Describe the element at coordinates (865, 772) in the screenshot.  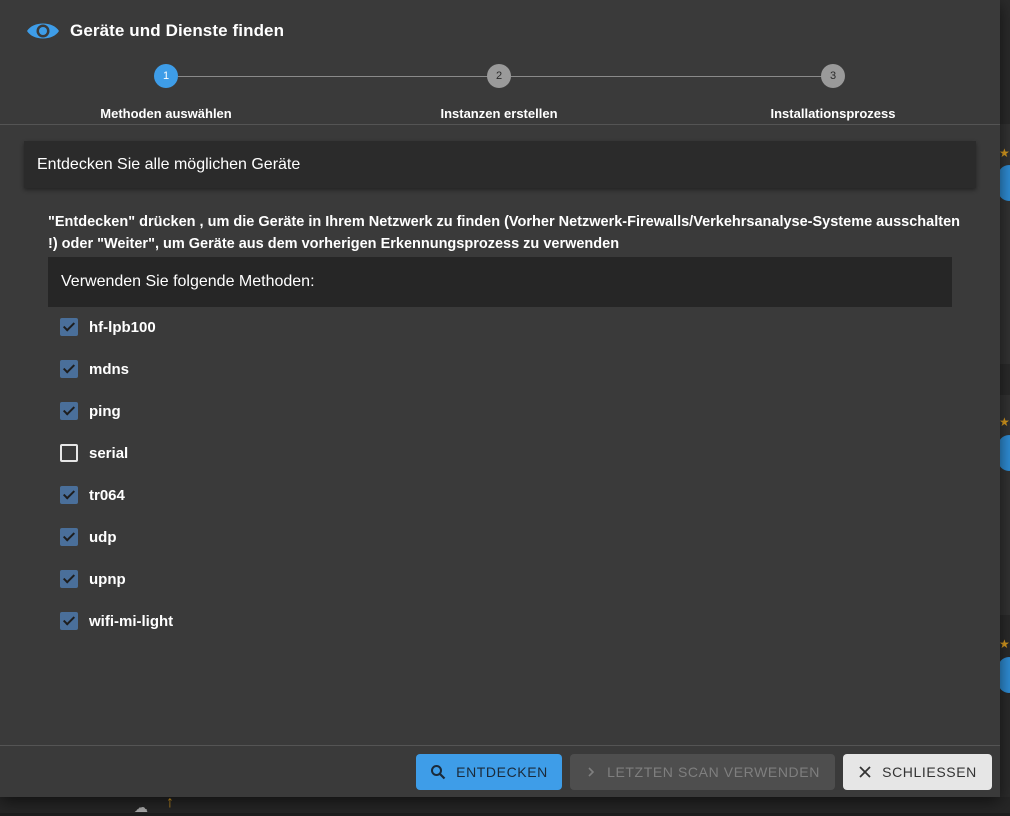
I see `close-icon` at that location.